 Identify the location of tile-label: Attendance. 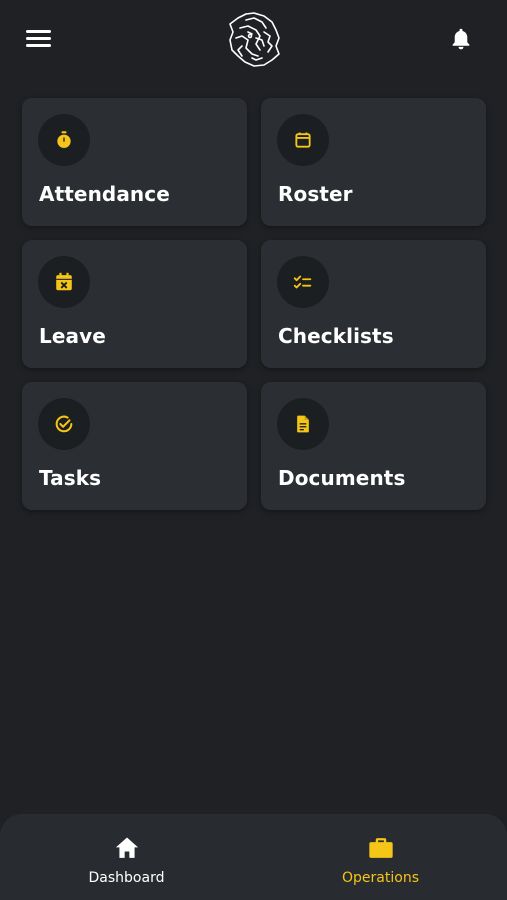
(104, 194).